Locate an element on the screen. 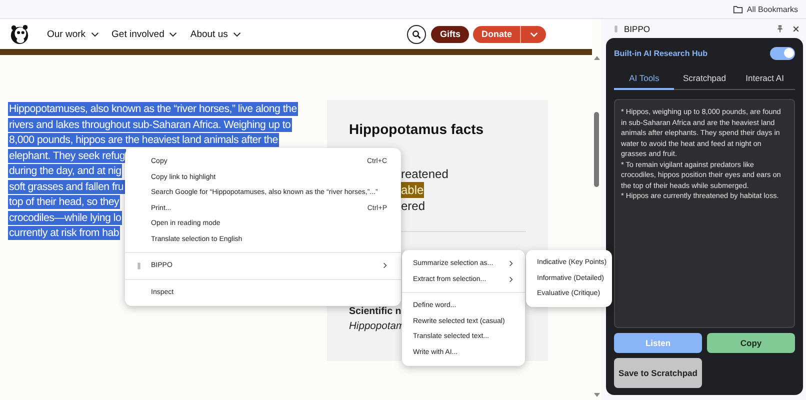 Image resolution: width=806 pixels, height=400 pixels. scientific-name-label: Scientific n is located at coordinates (375, 311).